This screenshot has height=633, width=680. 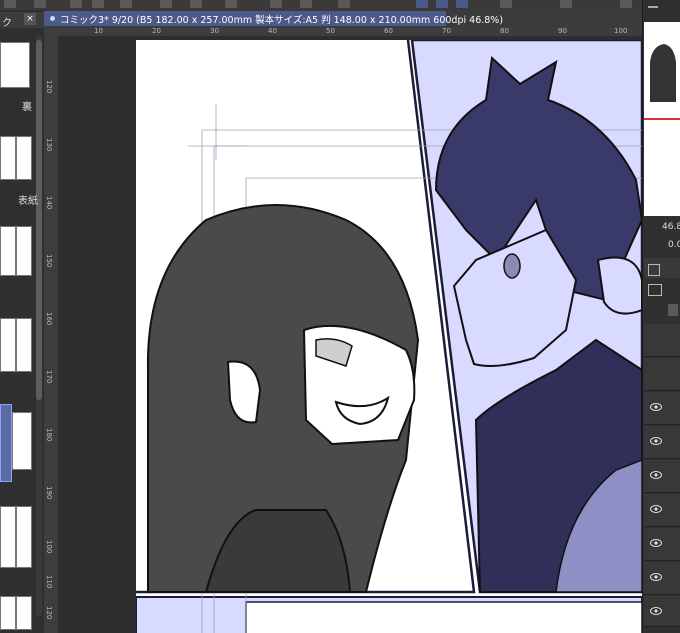 What do you see at coordinates (49, 145) in the screenshot?
I see `ruler-tick-label: 130` at bounding box center [49, 145].